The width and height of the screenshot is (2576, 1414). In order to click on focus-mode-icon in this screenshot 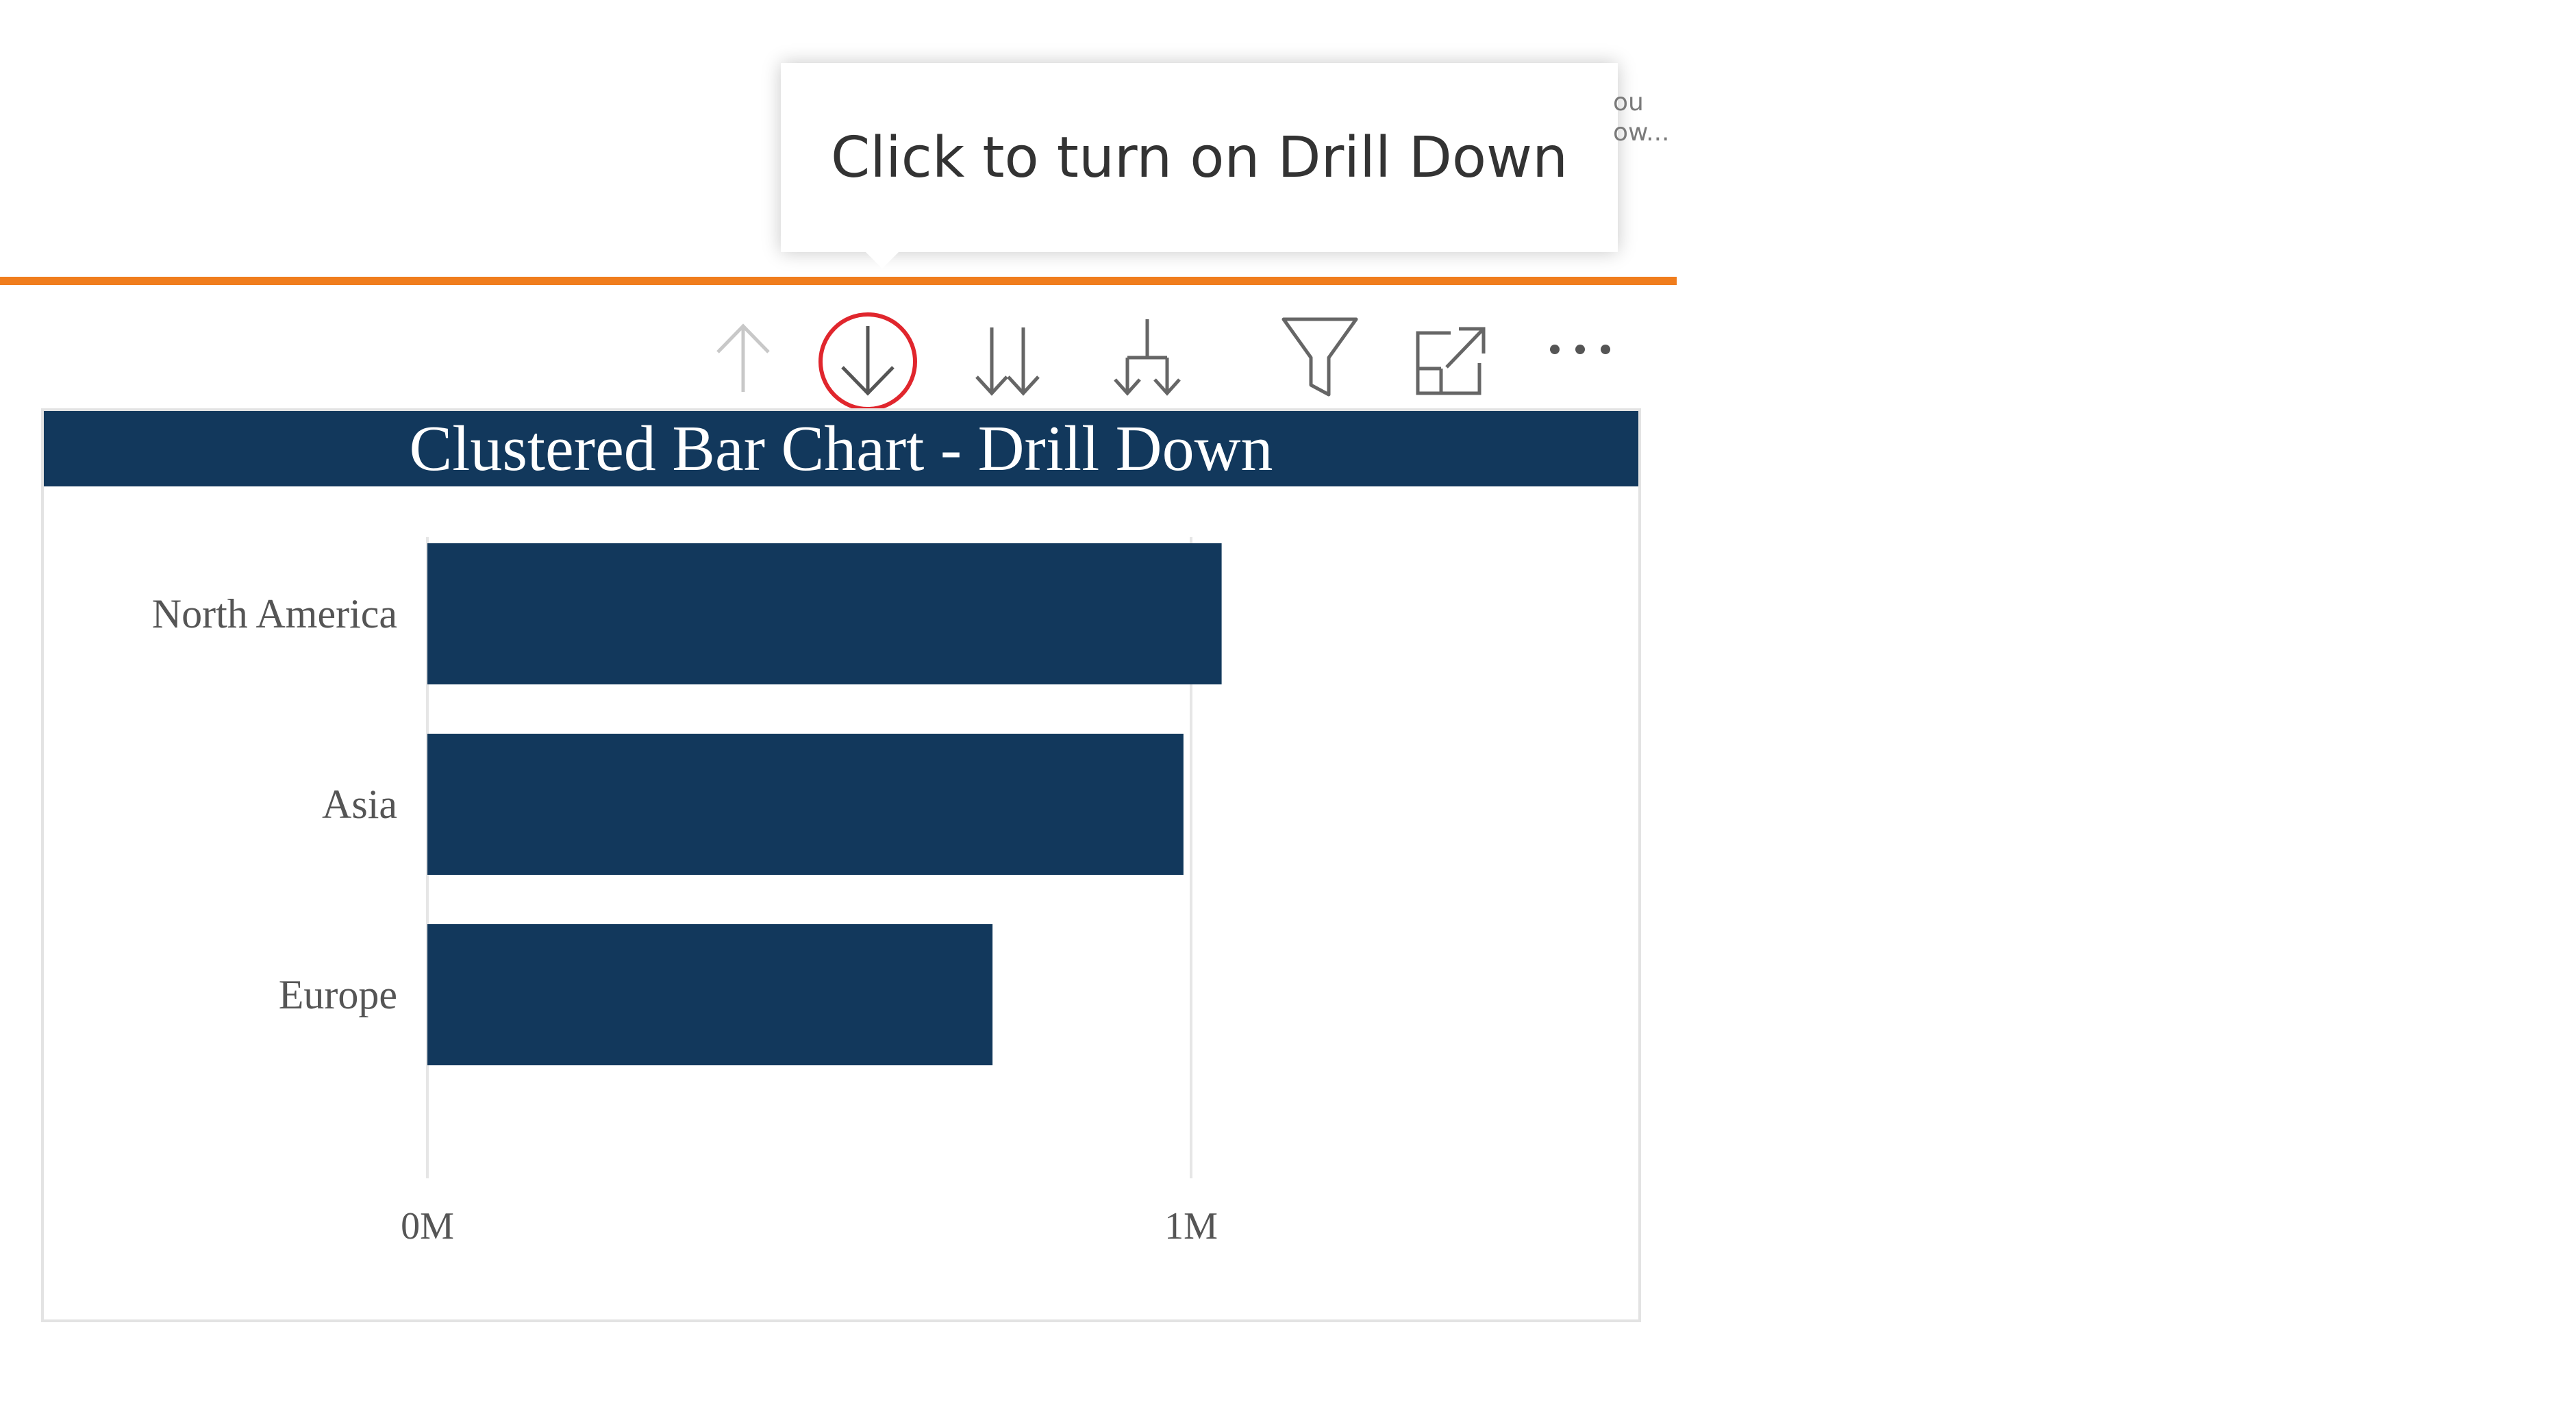, I will do `click(1448, 359)`.